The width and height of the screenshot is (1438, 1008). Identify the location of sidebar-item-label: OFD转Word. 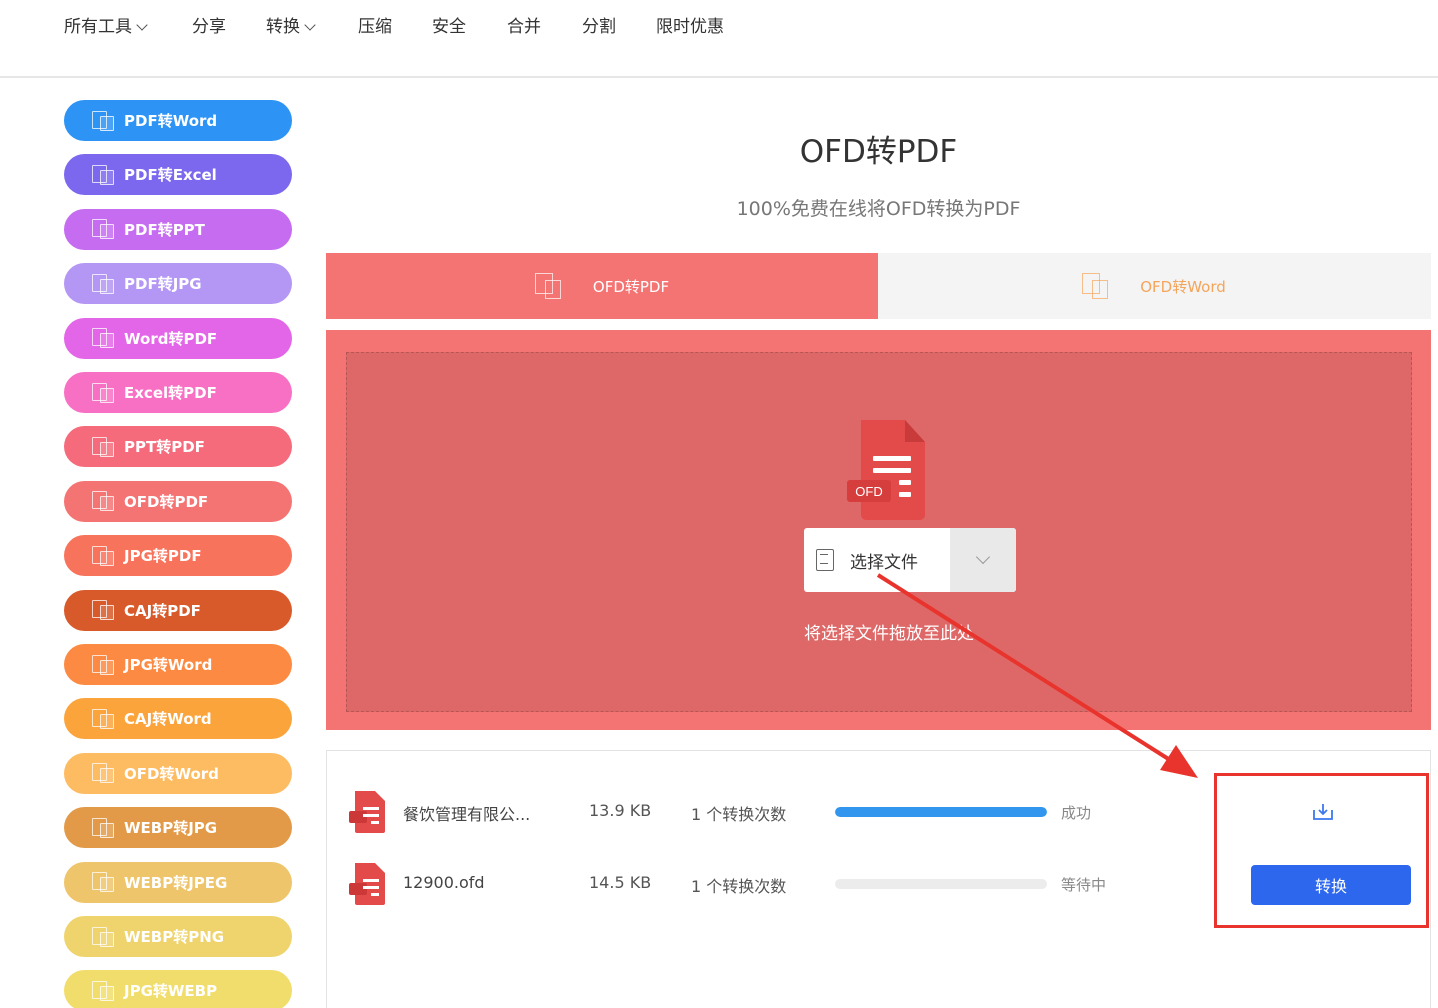
(171, 773).